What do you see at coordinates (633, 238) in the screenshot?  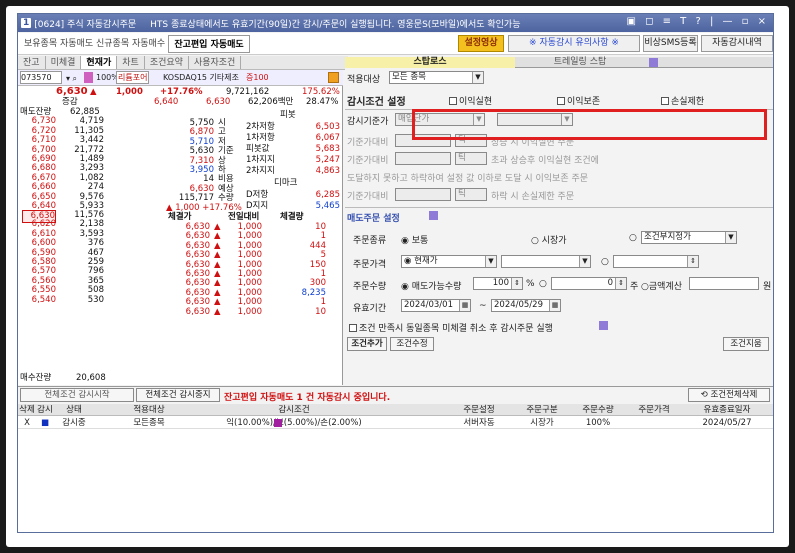 I see `order-type-conditional: ○` at bounding box center [633, 238].